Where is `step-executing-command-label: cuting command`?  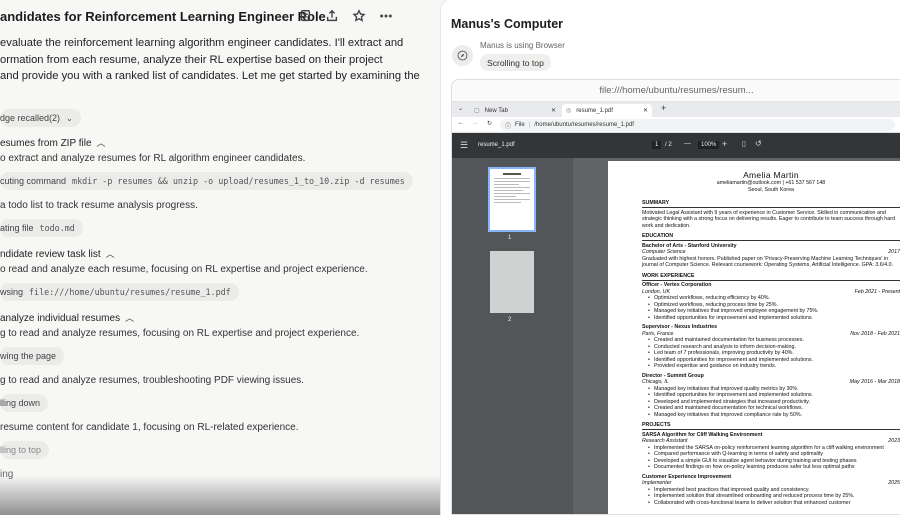
step-executing-command-label: cuting command is located at coordinates (33, 181).